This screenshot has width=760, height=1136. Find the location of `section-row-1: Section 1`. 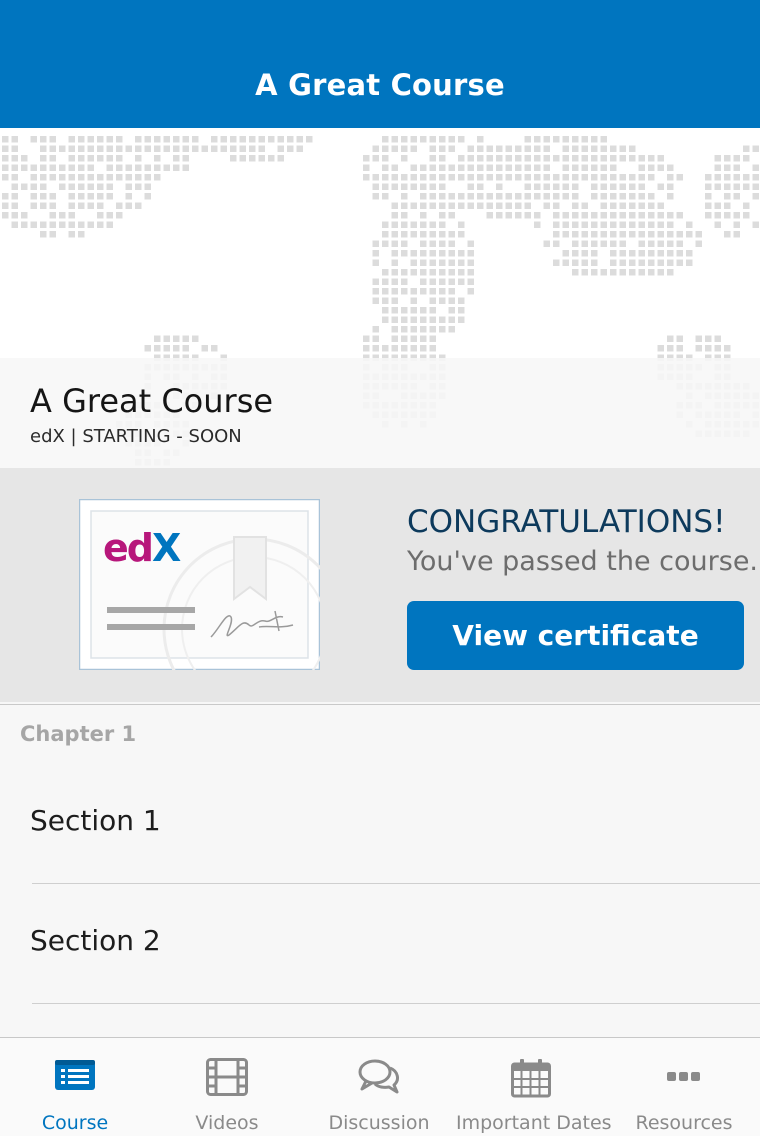

section-row-1: Section 1 is located at coordinates (380, 824).